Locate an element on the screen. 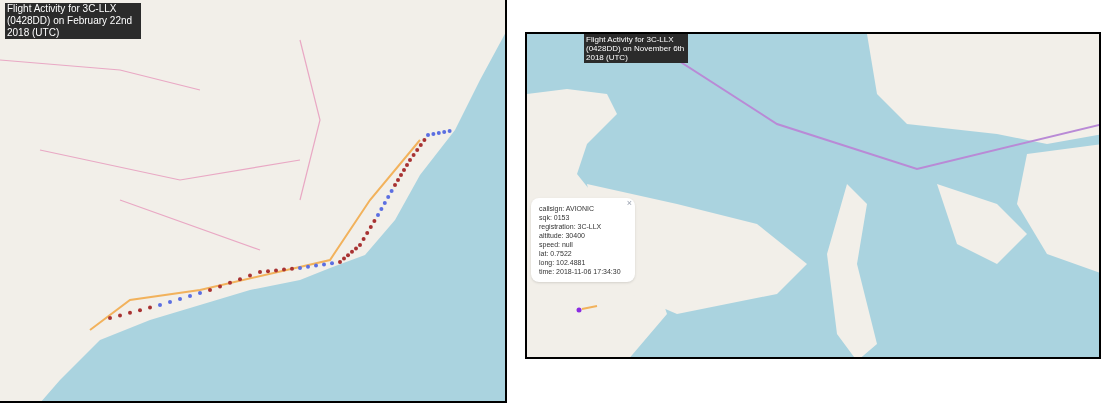  map-title: Flight Activity for 3C-LLX (0428DD) on February 22nd 2018 (UTC) is located at coordinates (73, 21).